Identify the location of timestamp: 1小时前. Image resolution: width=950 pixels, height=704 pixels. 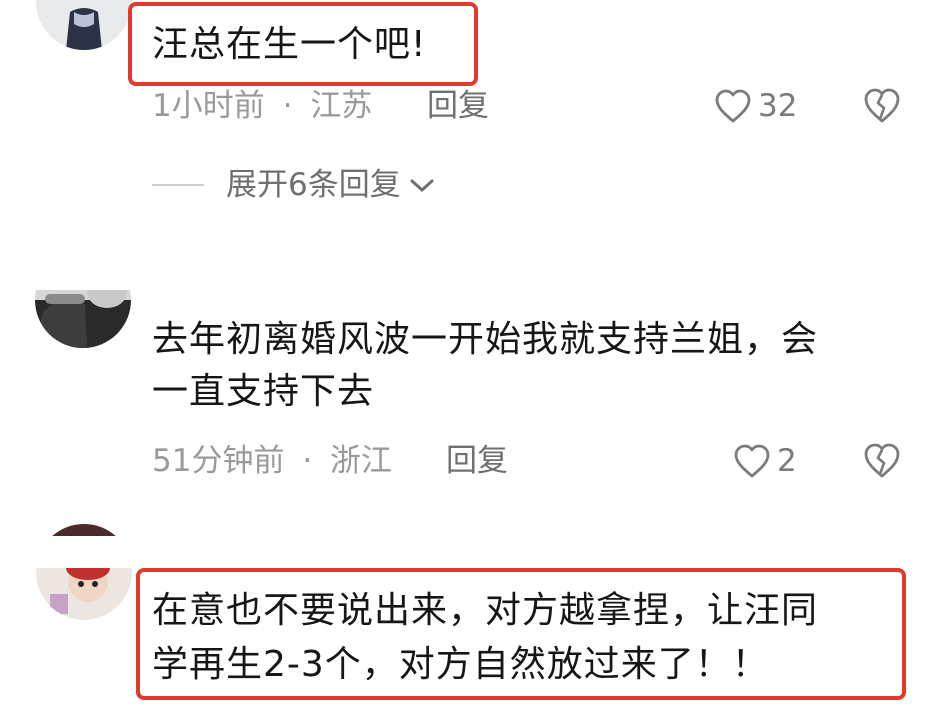
(208, 106).